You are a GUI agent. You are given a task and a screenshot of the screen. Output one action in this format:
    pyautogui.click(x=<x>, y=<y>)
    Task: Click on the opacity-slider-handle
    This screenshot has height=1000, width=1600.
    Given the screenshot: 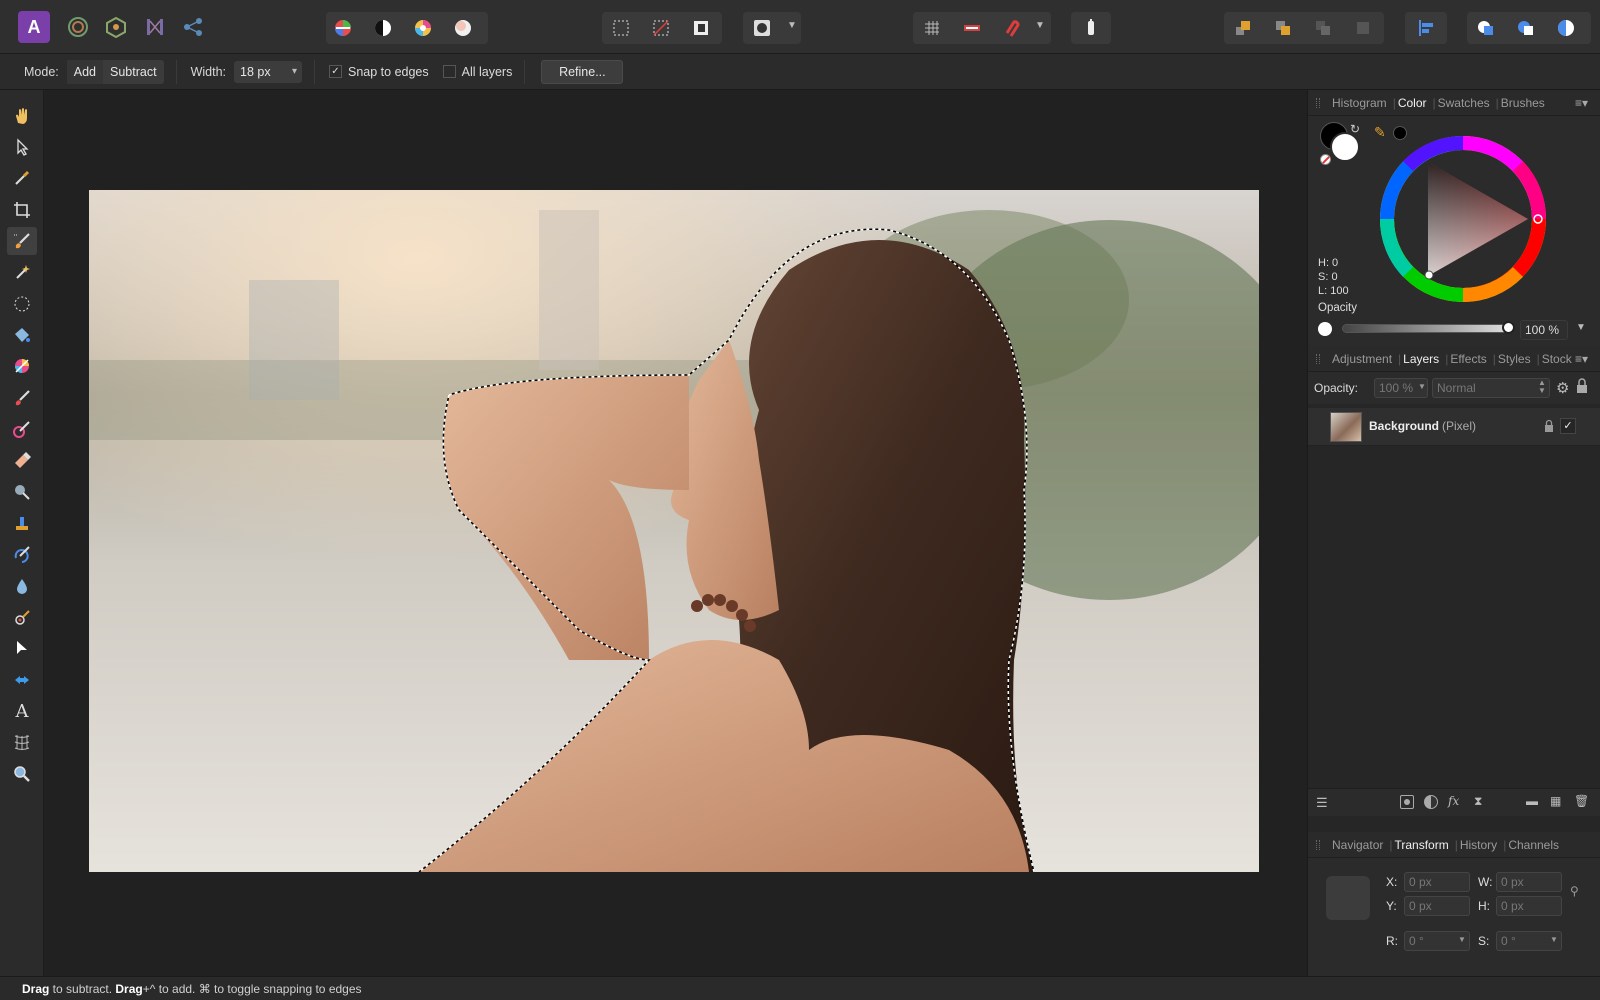 What is the action you would take?
    pyautogui.click(x=1508, y=327)
    